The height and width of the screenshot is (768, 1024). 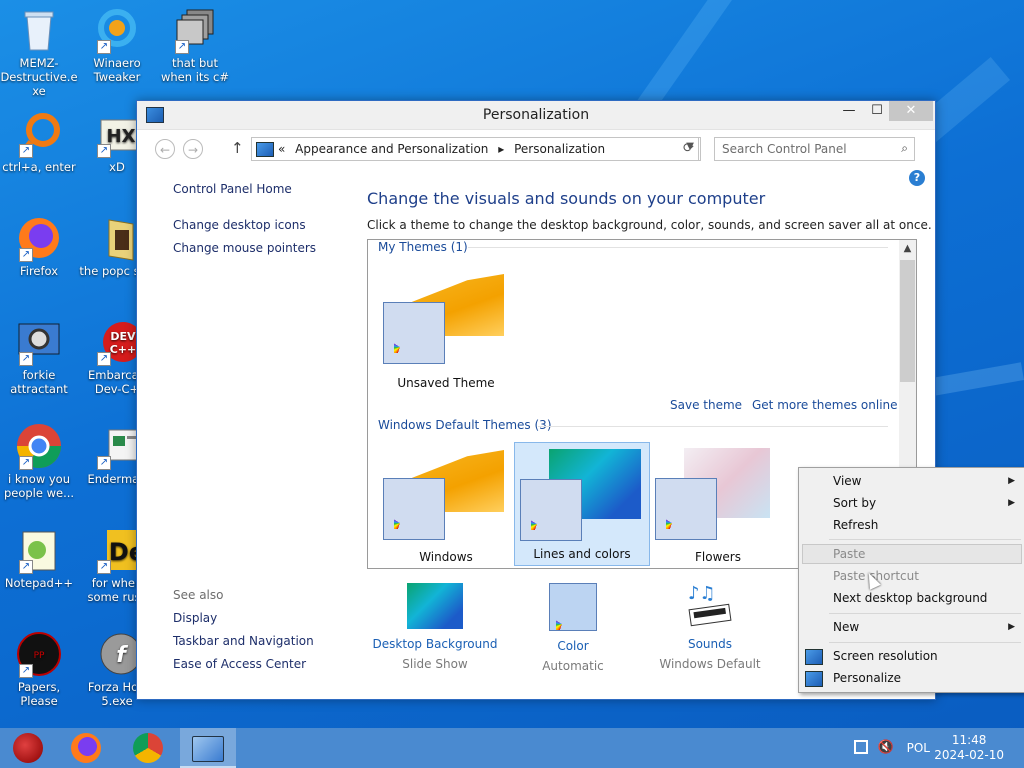 I want to click on taskbar-firefox, so click(x=86, y=748).